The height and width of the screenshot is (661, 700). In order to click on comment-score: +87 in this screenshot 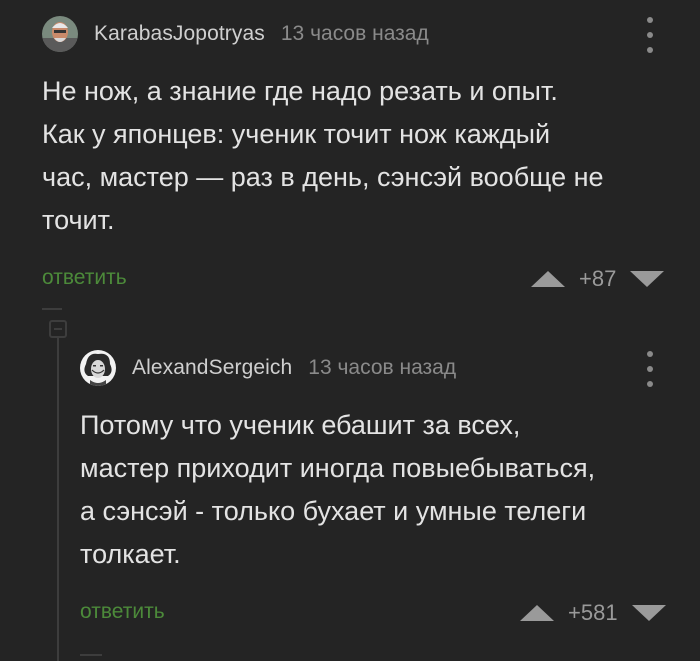, I will do `click(598, 278)`.